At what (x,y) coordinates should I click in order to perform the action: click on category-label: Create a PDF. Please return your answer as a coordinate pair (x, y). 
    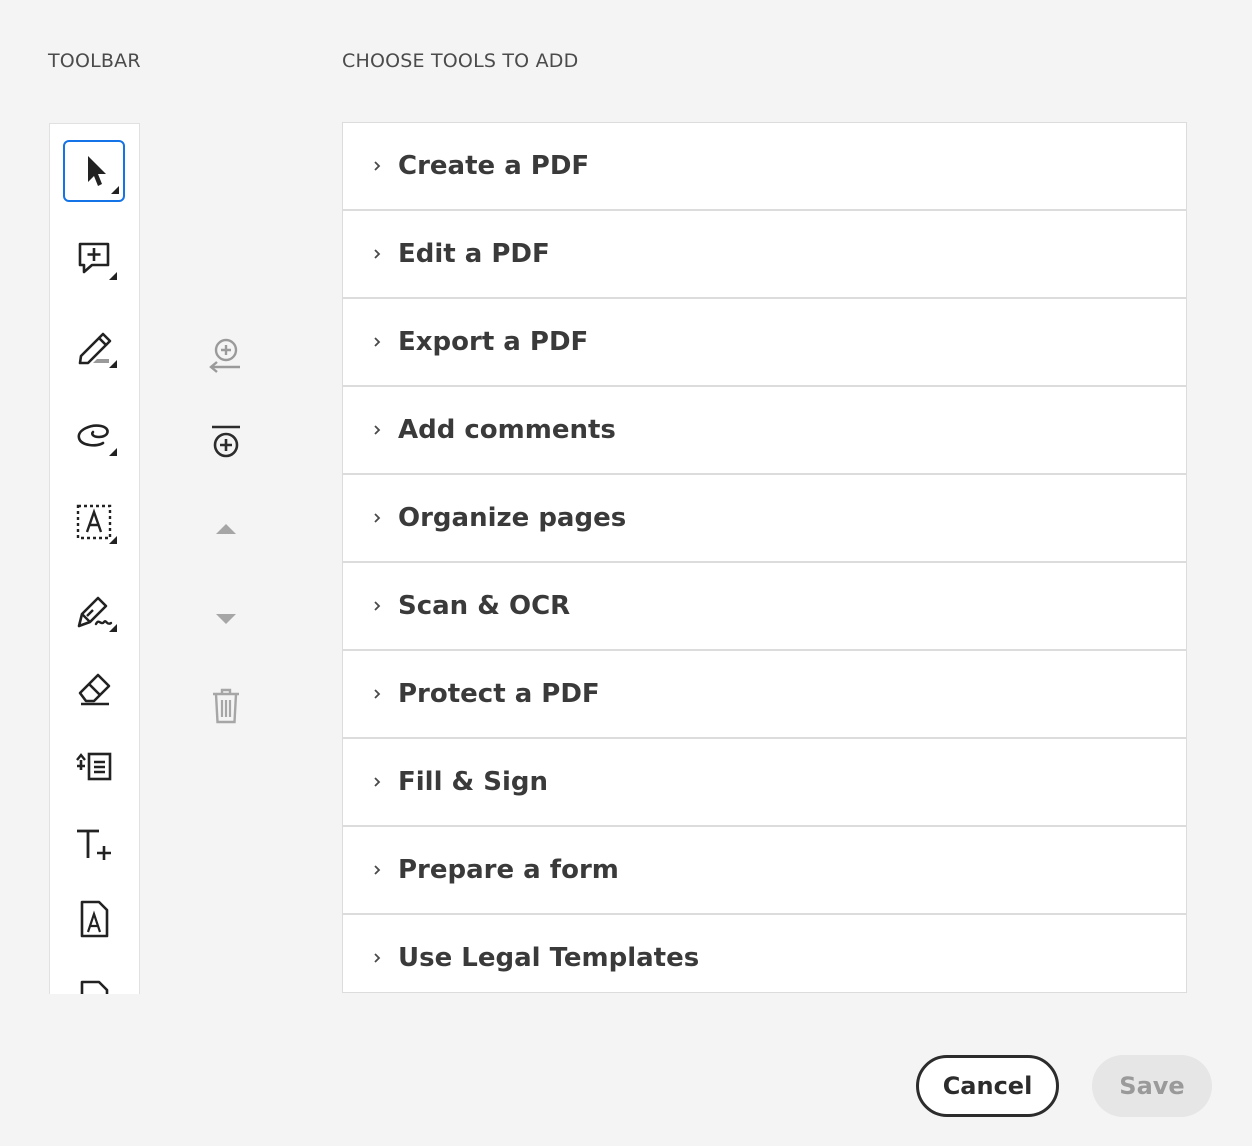
    Looking at the image, I should click on (494, 166).